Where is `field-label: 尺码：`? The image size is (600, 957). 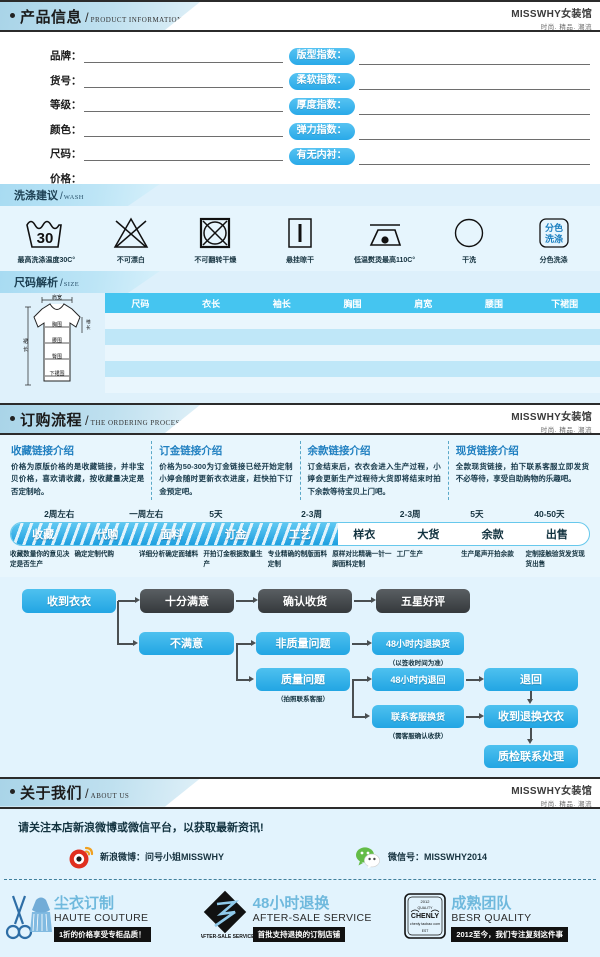 field-label: 尺码： is located at coordinates (66, 154).